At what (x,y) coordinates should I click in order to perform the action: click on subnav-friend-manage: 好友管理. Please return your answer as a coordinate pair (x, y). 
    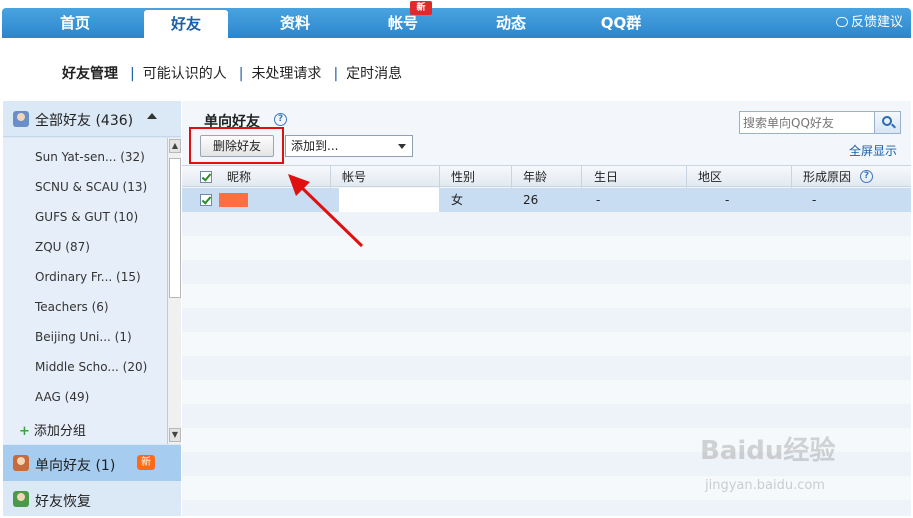
    Looking at the image, I should click on (90, 74).